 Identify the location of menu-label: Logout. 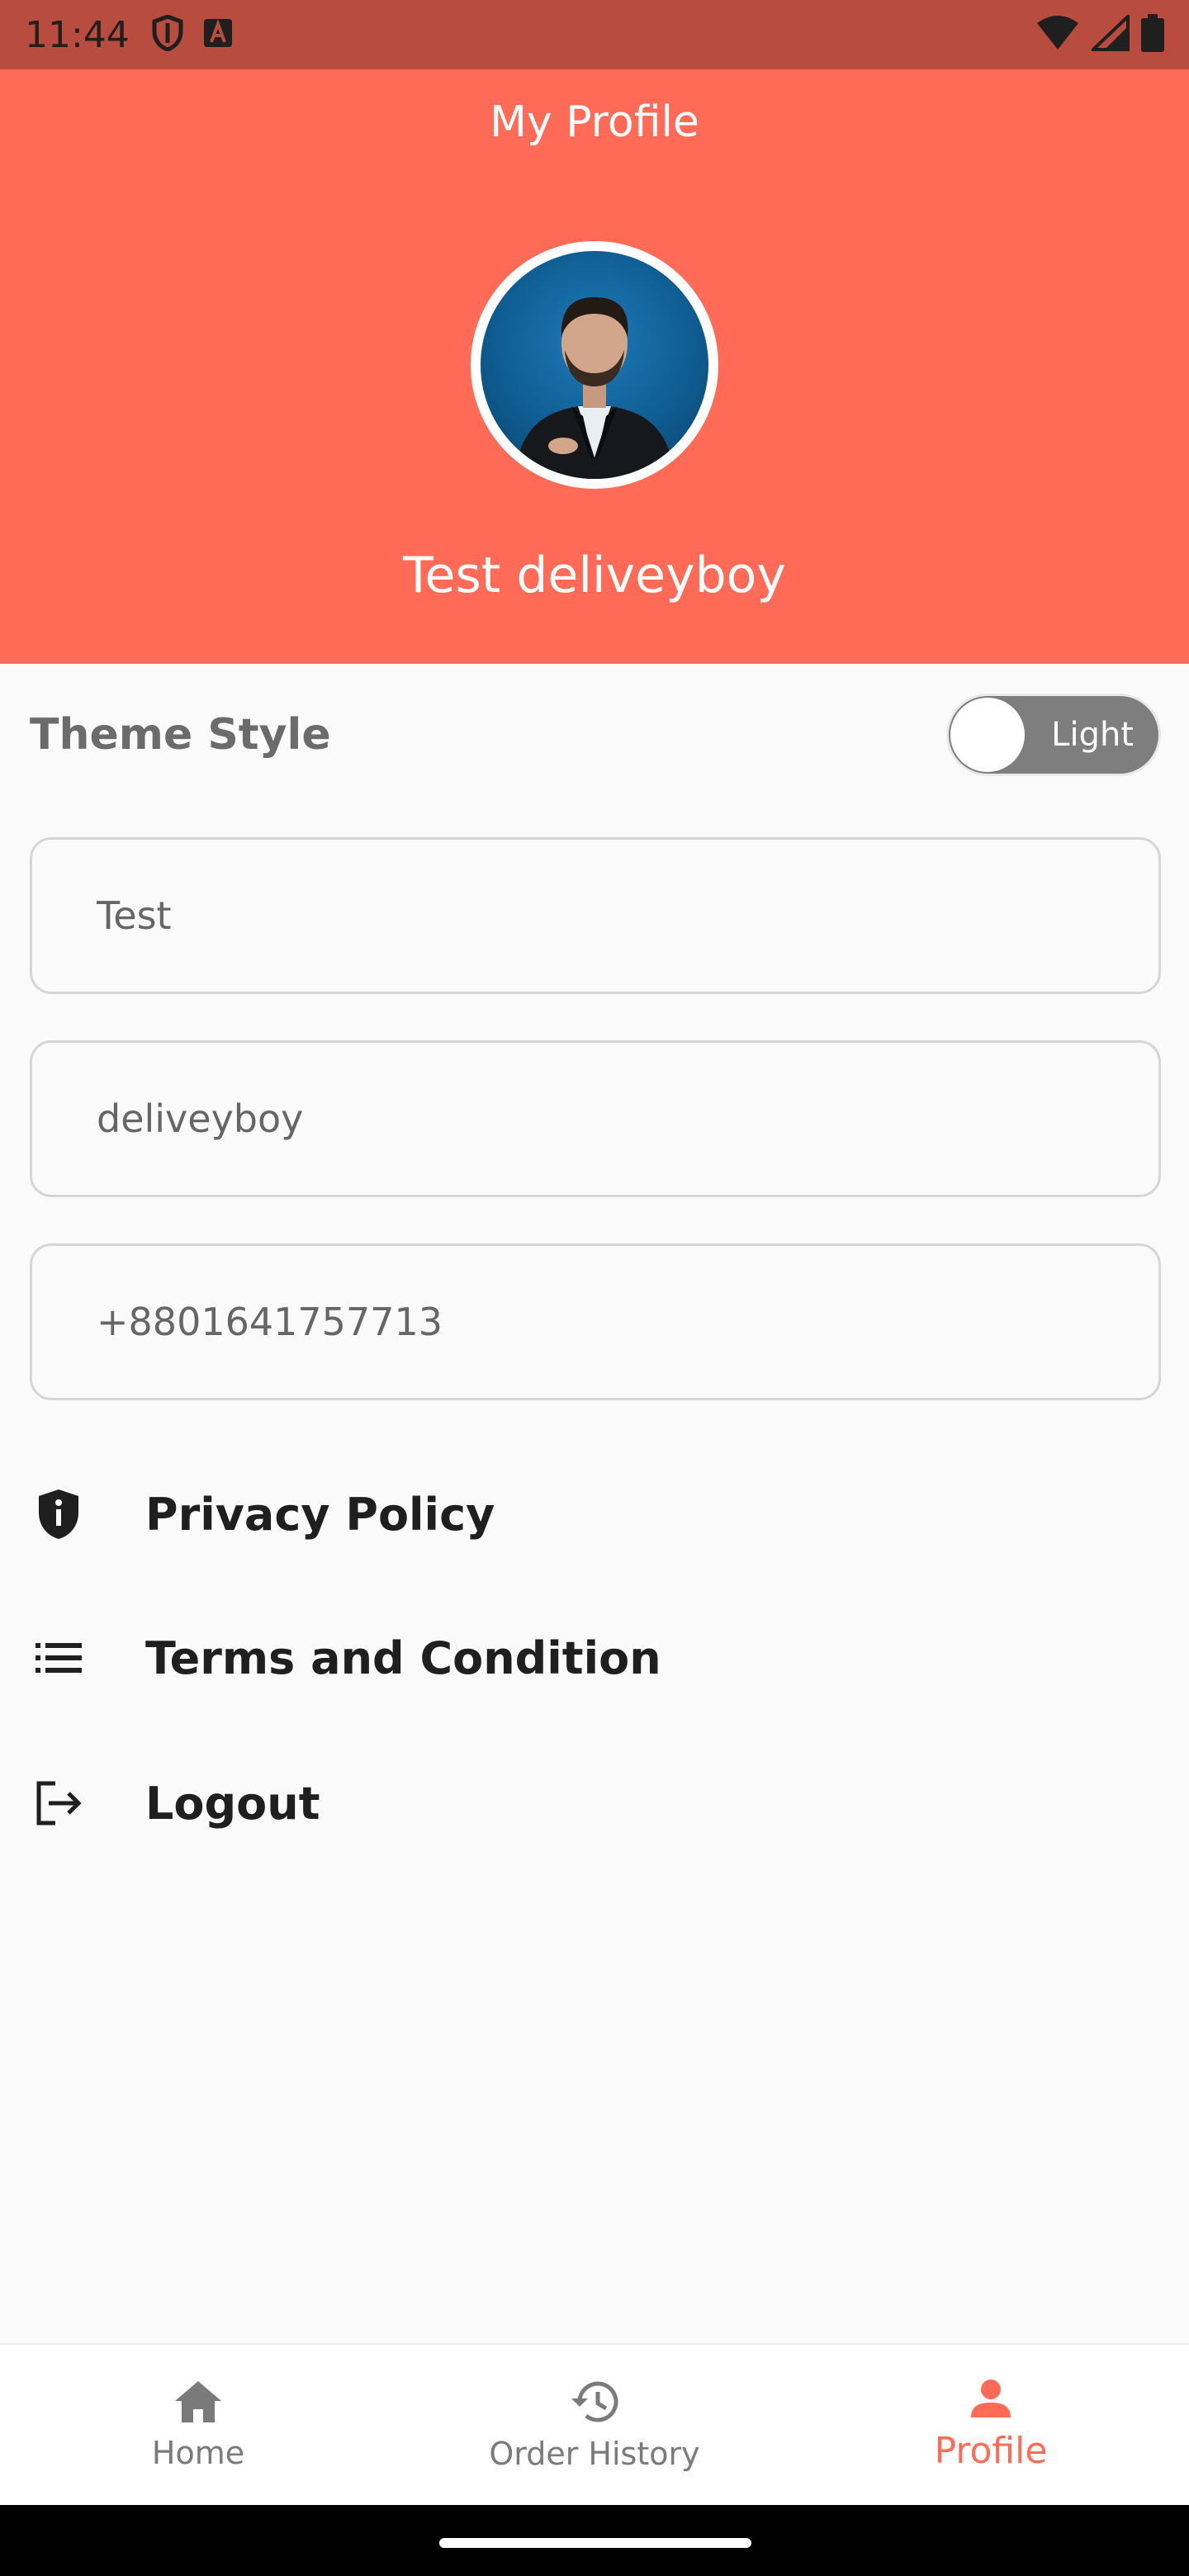
(232, 1803).